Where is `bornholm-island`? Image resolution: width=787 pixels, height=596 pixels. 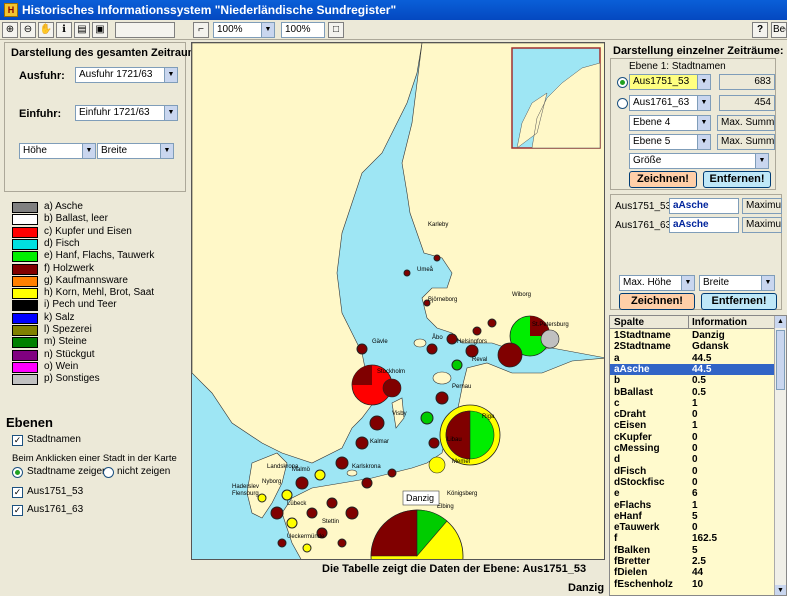
bornholm-island is located at coordinates (352, 473).